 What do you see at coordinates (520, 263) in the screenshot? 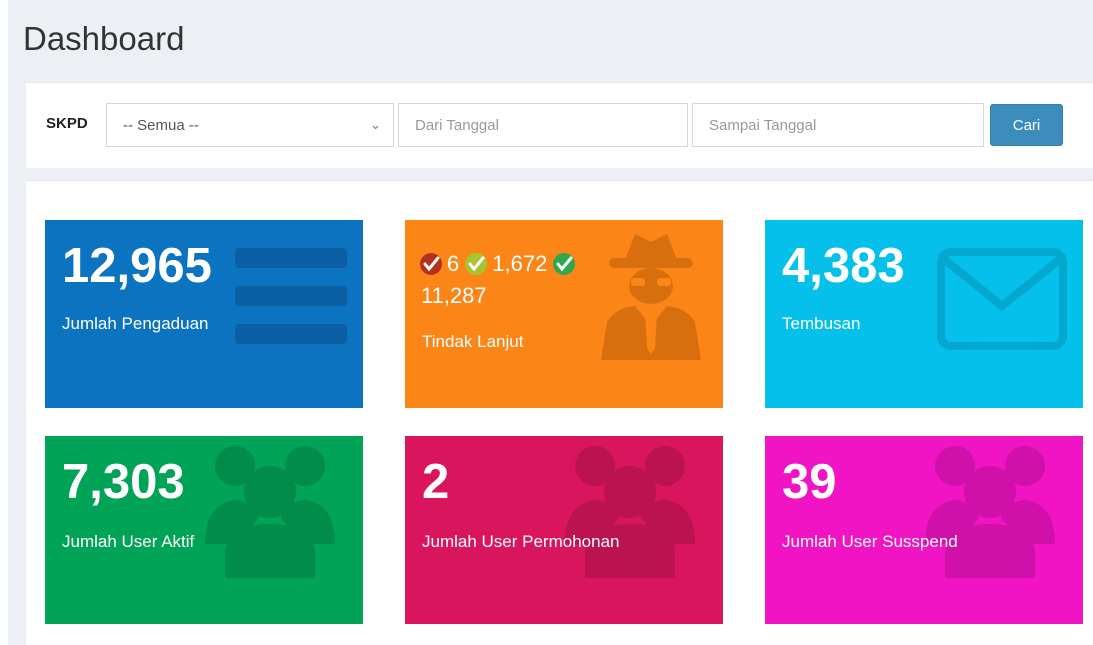
I see `processed-count: 1,672` at bounding box center [520, 263].